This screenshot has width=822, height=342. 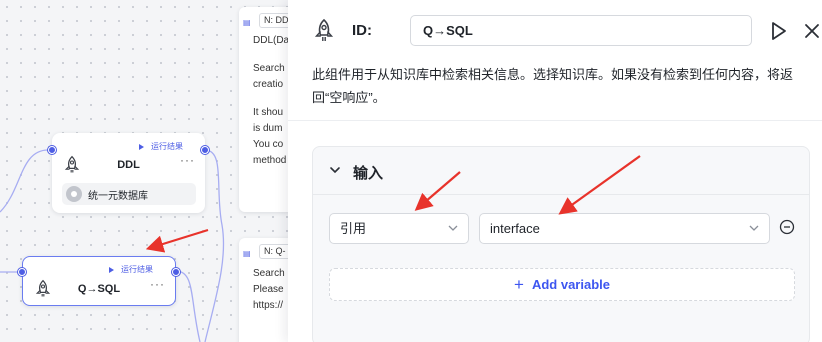 I want to click on knowledge-base-chip: 统一元数据库, so click(x=129, y=194).